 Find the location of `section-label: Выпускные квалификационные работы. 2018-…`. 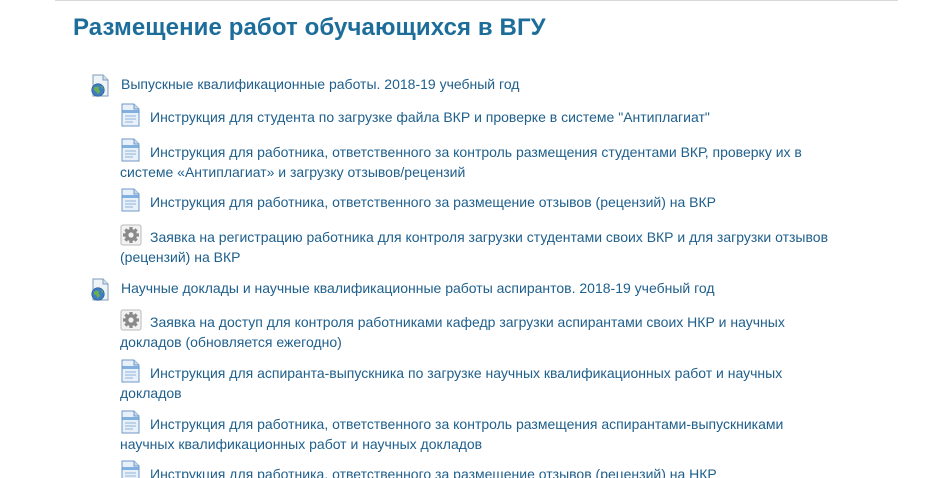

section-label: Выпускные квалификационные работы. 2018-… is located at coordinates (320, 84).